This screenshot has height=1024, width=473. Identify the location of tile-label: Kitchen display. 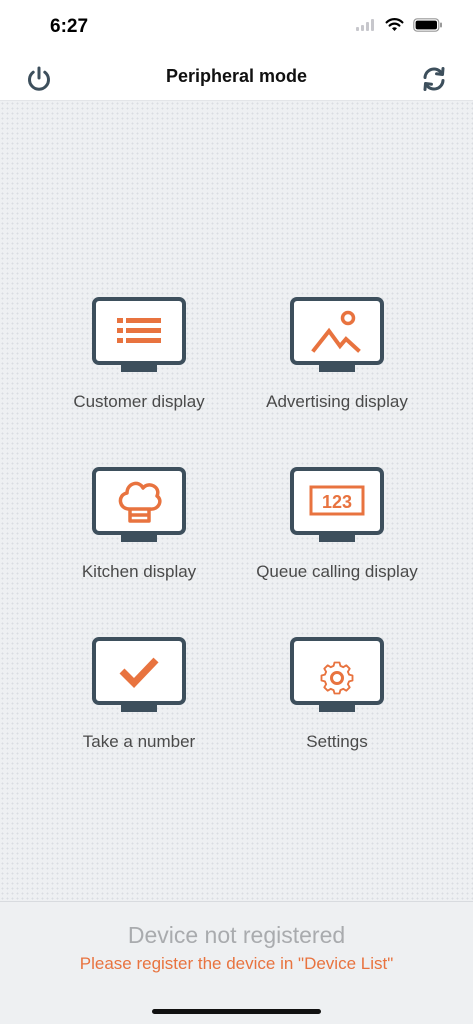
(139, 571).